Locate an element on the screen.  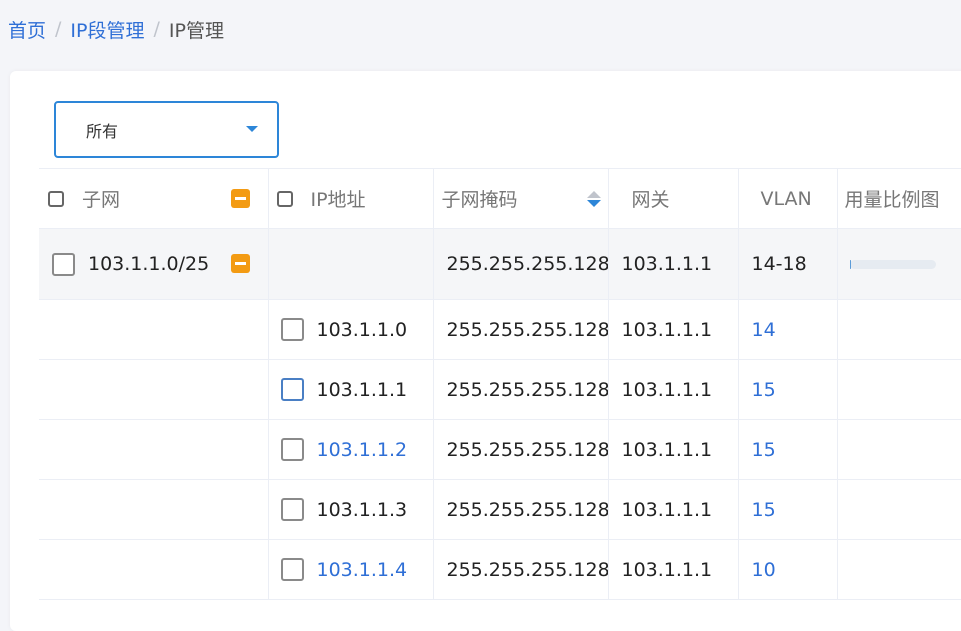
breadcrumb-home-link: 首页 is located at coordinates (27, 29).